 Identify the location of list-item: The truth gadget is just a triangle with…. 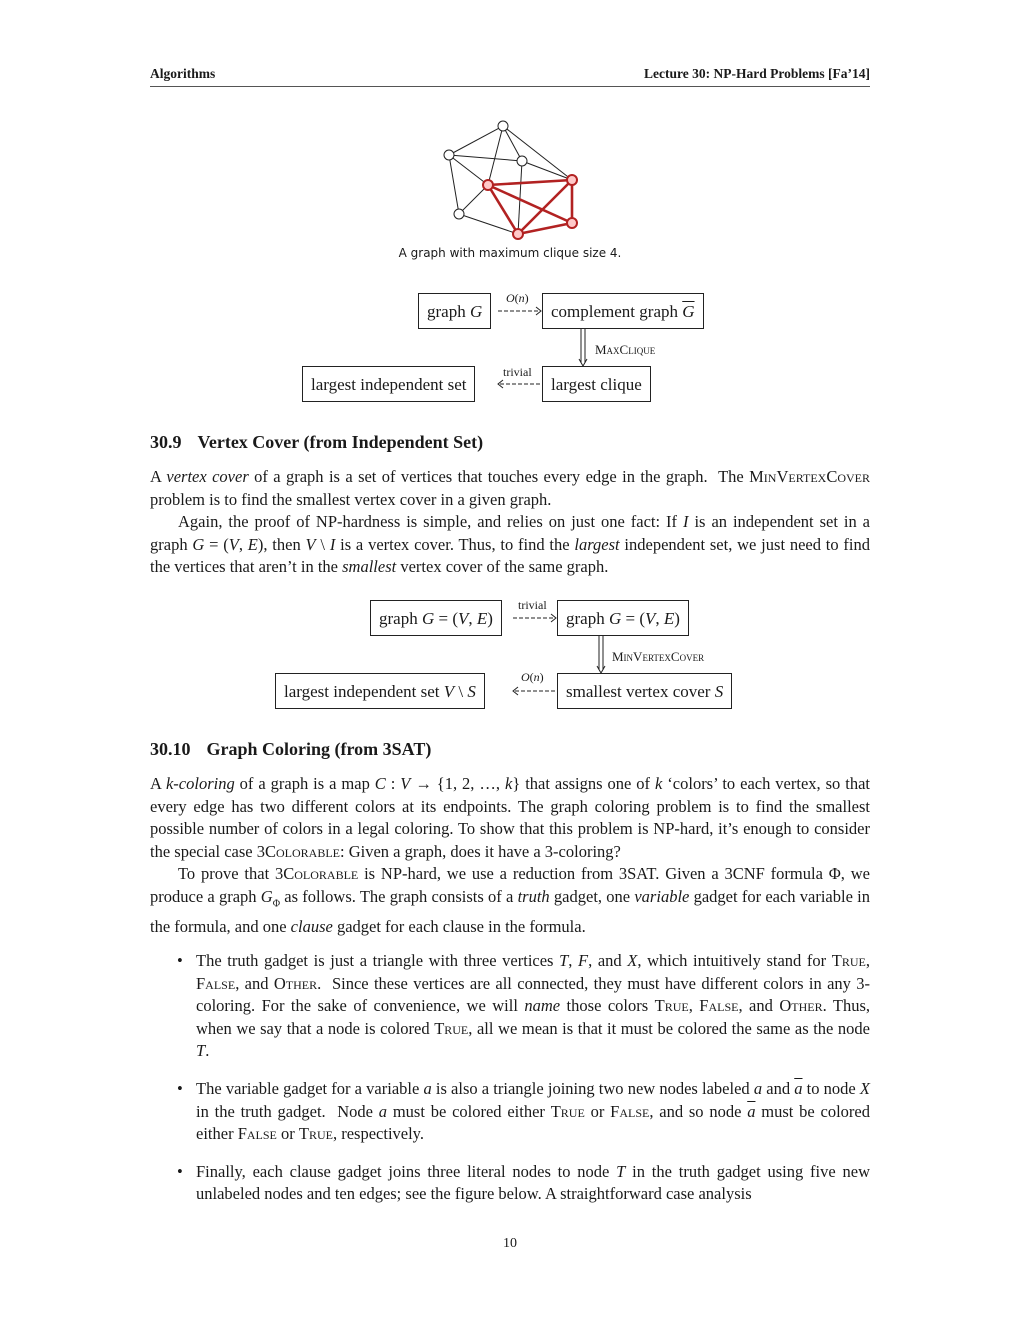
(522, 1006).